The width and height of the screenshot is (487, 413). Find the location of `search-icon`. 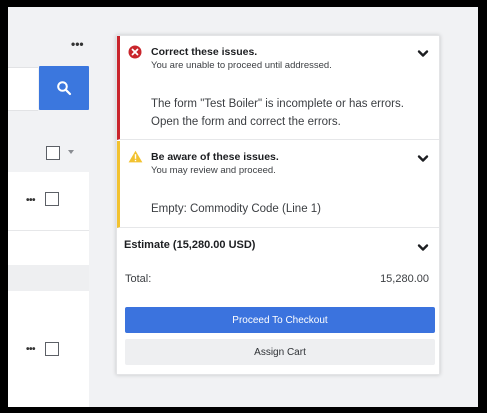

search-icon is located at coordinates (64, 88).